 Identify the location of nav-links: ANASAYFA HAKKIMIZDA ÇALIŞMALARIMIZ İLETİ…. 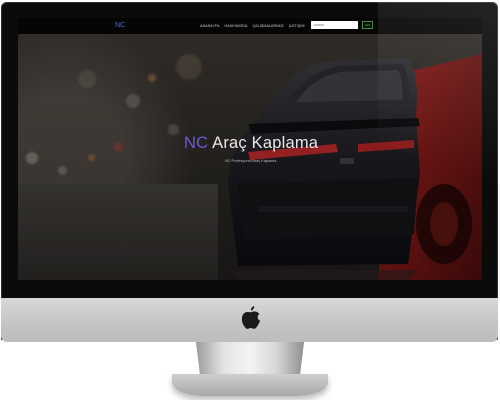
(252, 26).